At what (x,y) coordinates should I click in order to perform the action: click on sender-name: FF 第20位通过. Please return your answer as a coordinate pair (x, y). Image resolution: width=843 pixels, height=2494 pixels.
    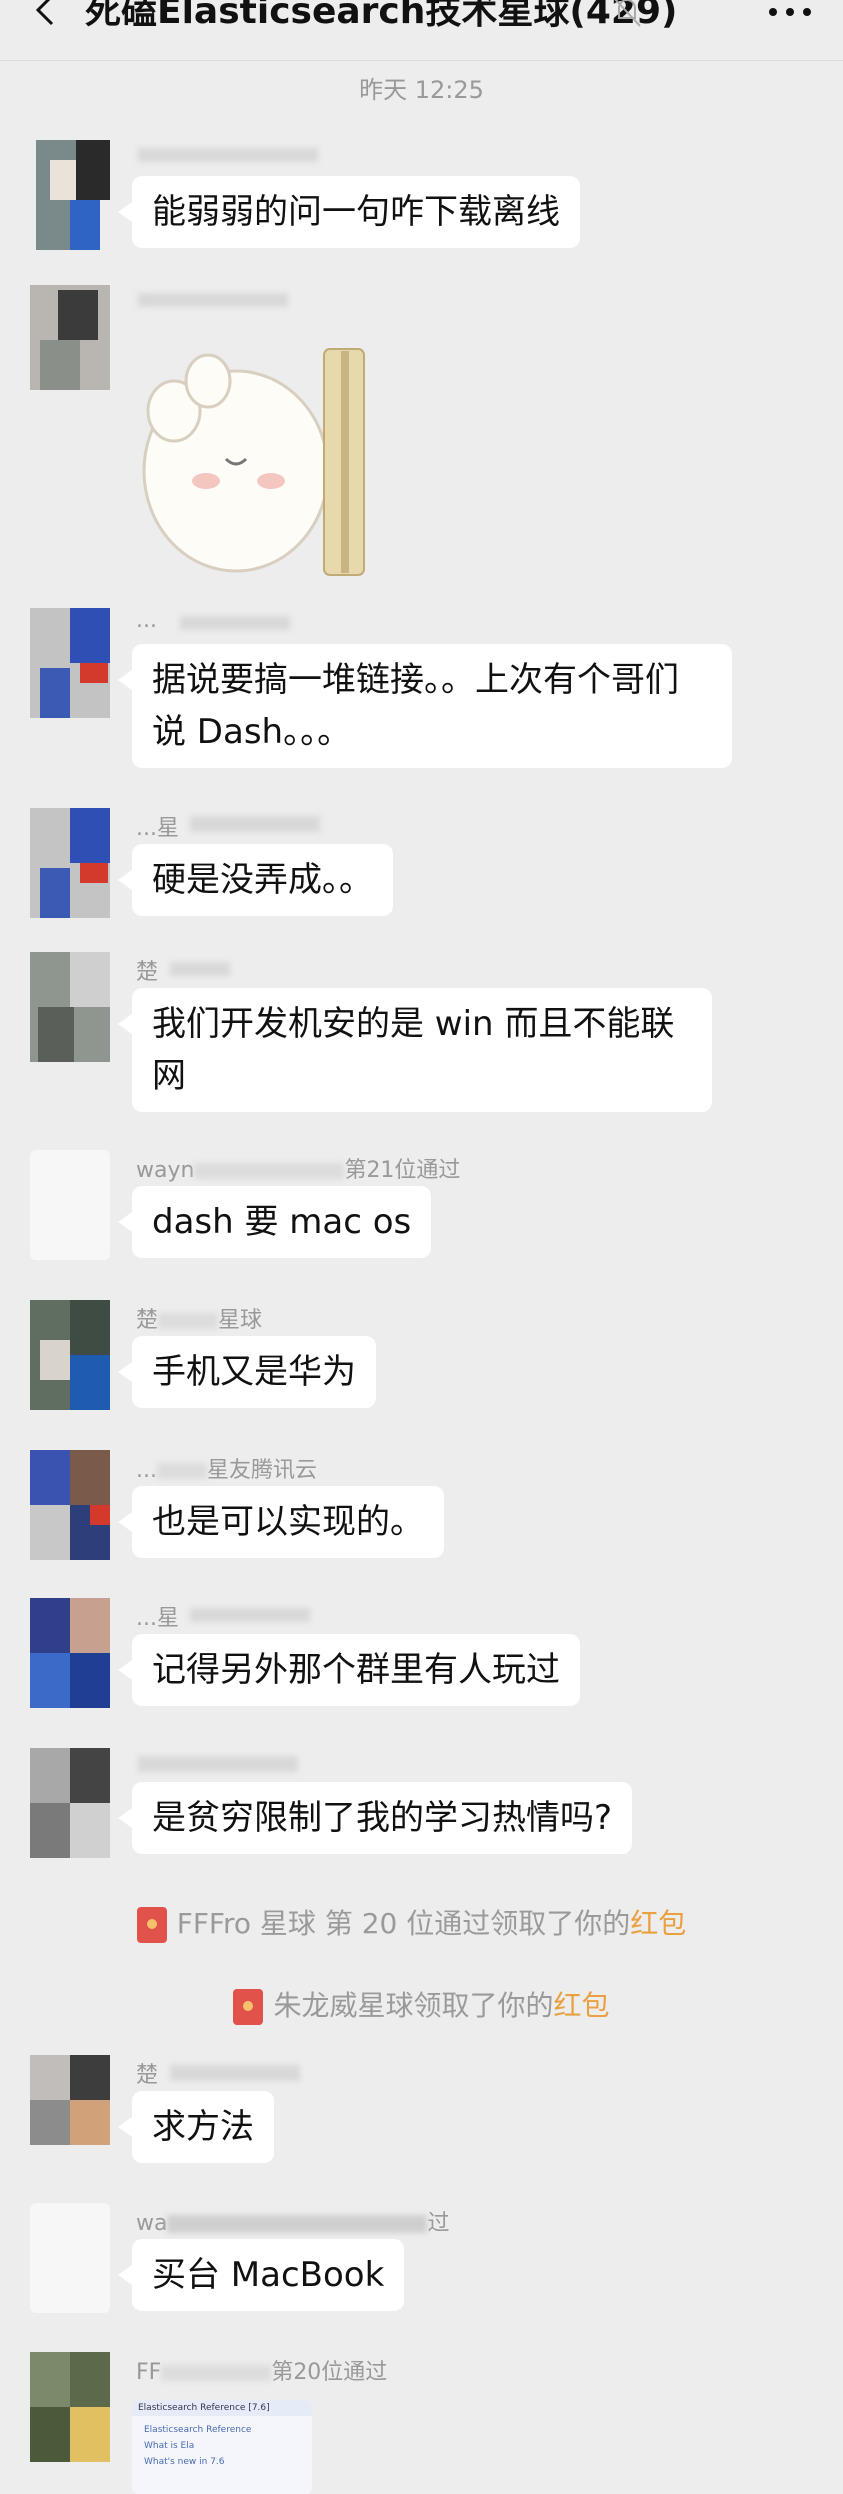
    Looking at the image, I should click on (262, 2372).